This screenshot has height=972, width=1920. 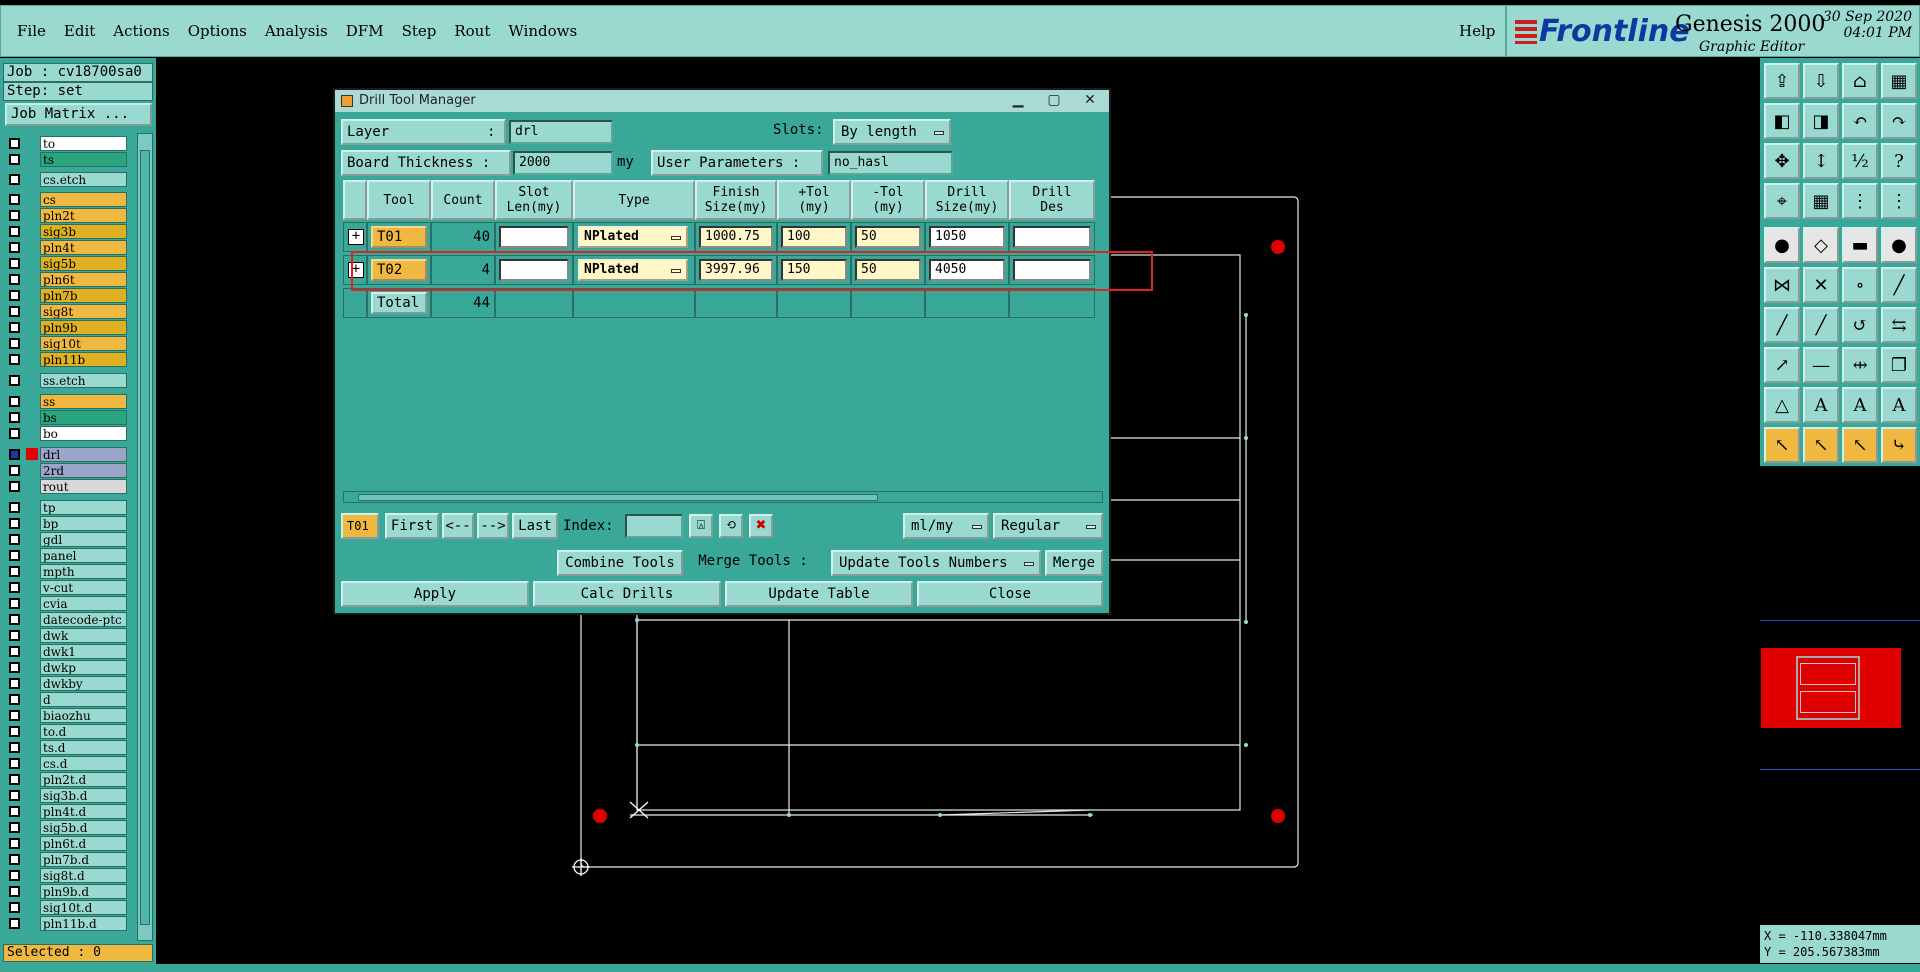 What do you see at coordinates (68, 247) in the screenshot?
I see `layer-row-pln4t: pln4t` at bounding box center [68, 247].